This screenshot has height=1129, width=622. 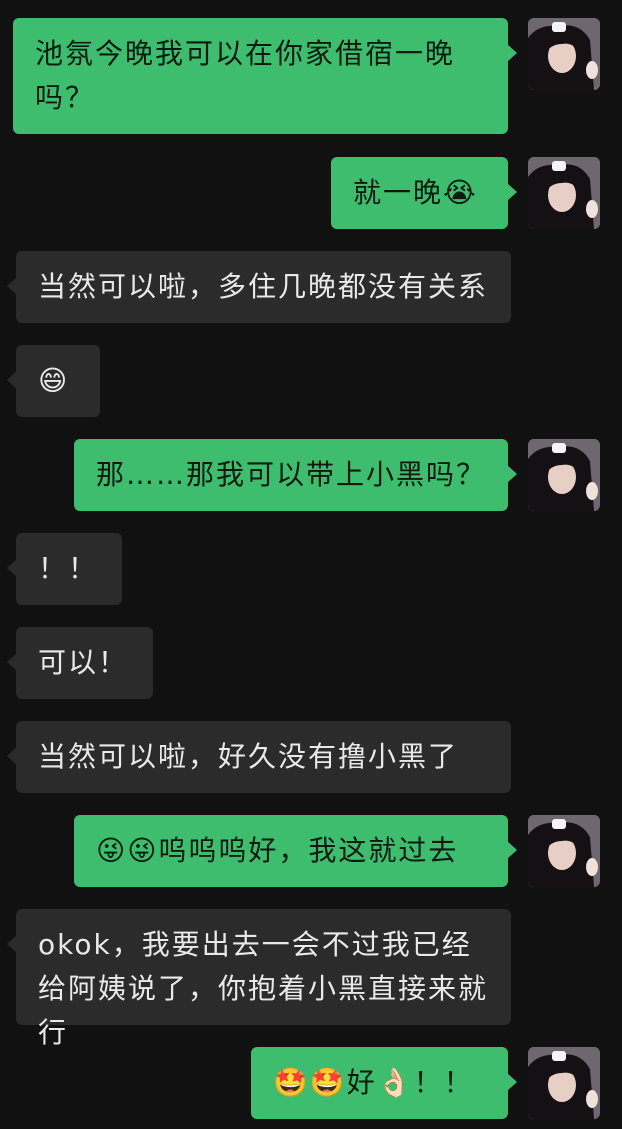 I want to click on message-row: ！！, so click(x=311, y=569).